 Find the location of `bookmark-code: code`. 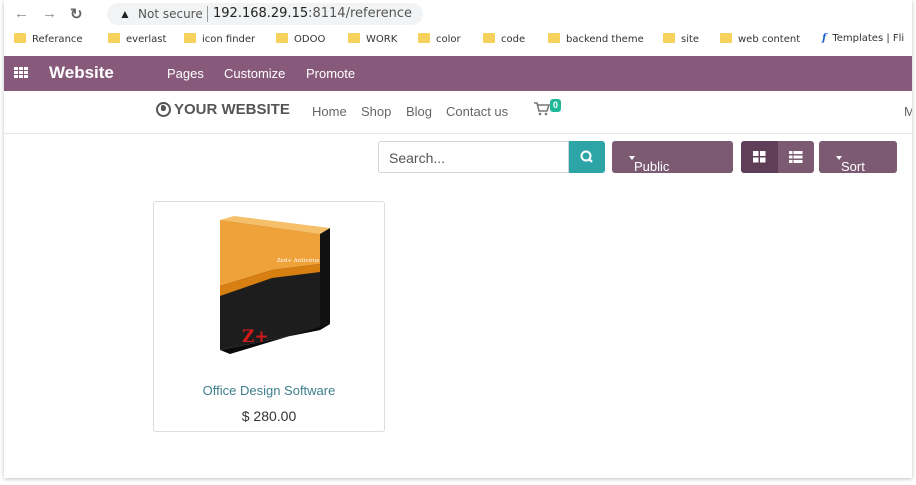

bookmark-code: code is located at coordinates (504, 39).